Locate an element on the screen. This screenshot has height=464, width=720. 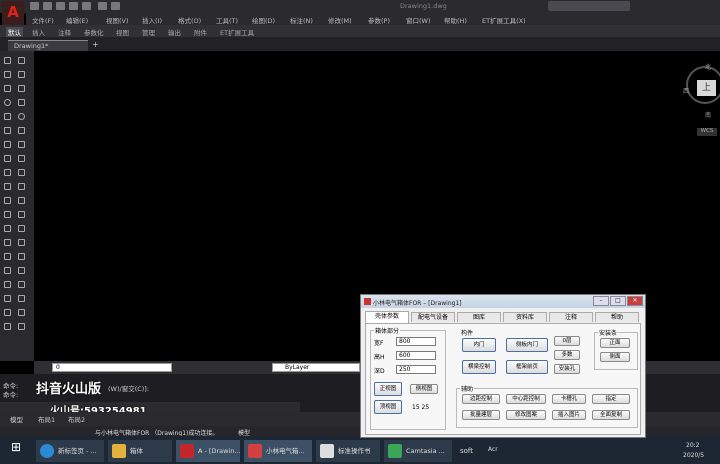
array-icon is located at coordinates (7, 200).